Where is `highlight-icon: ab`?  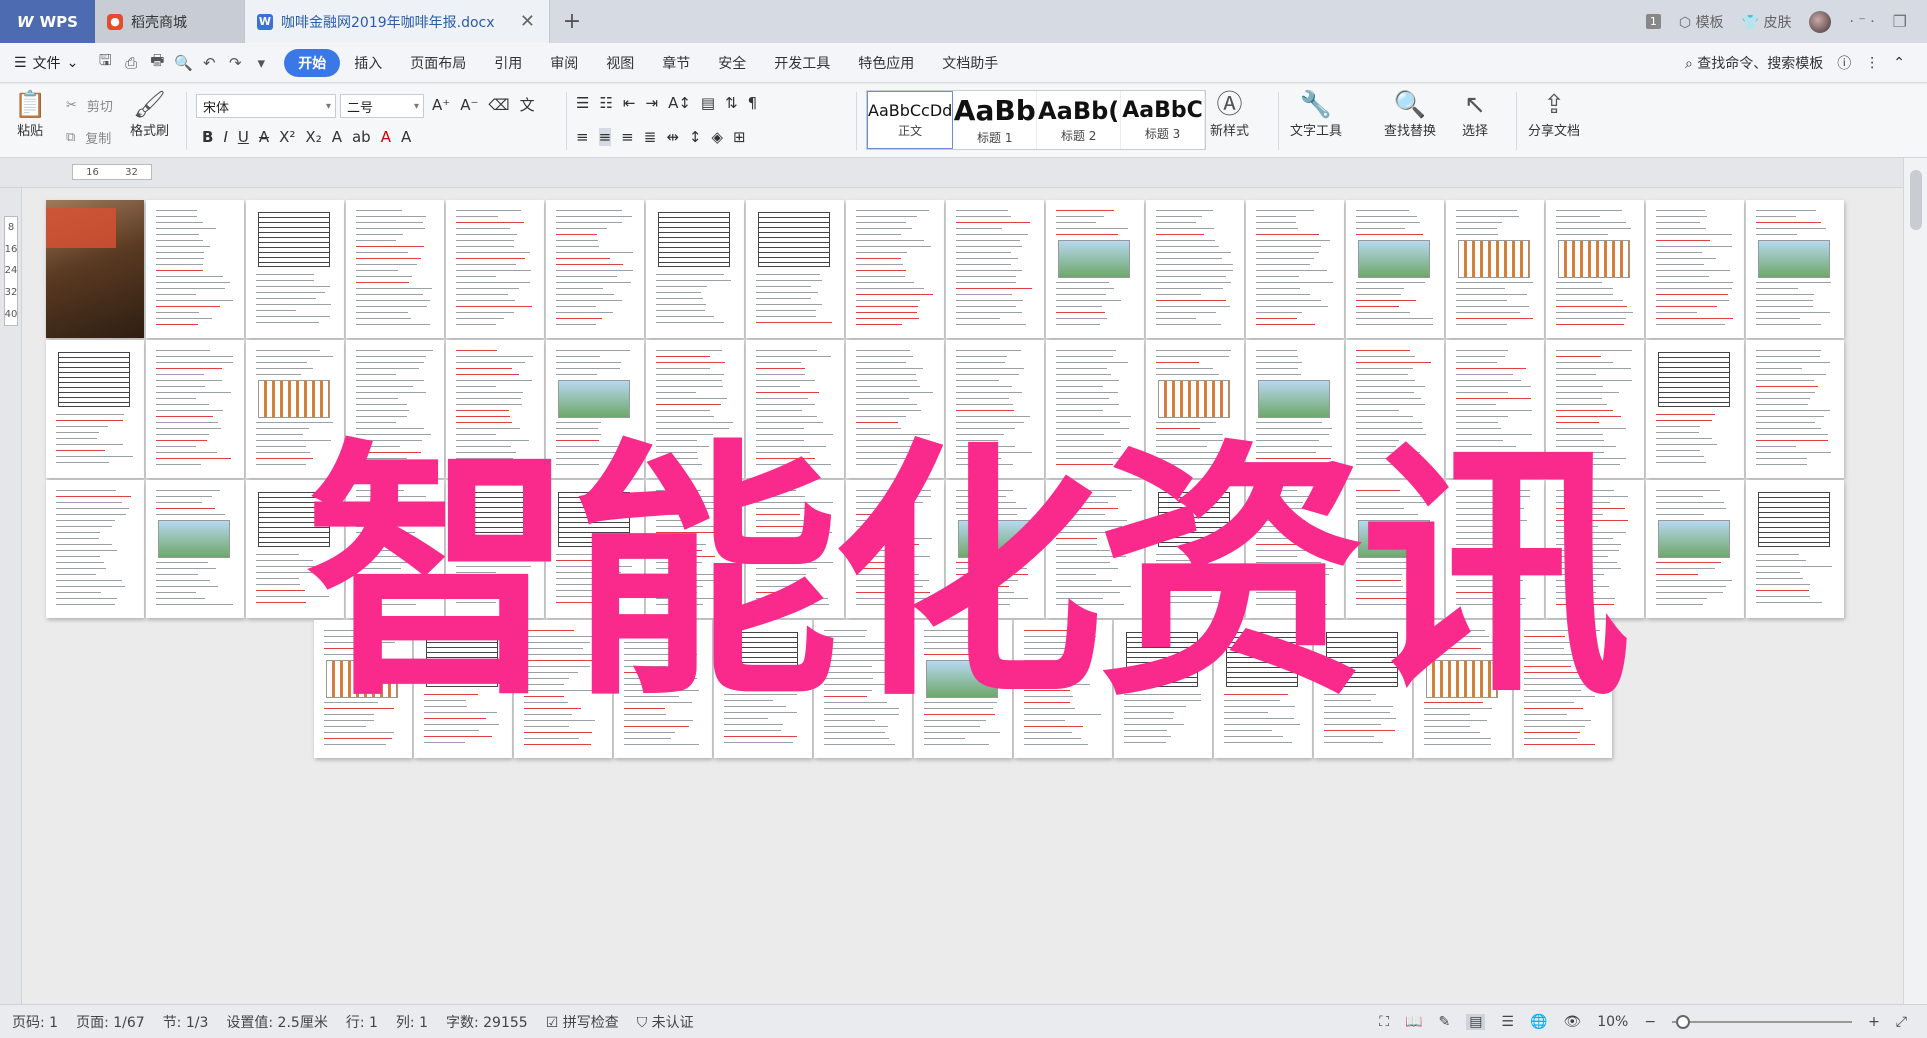
highlight-icon: ab is located at coordinates (361, 137).